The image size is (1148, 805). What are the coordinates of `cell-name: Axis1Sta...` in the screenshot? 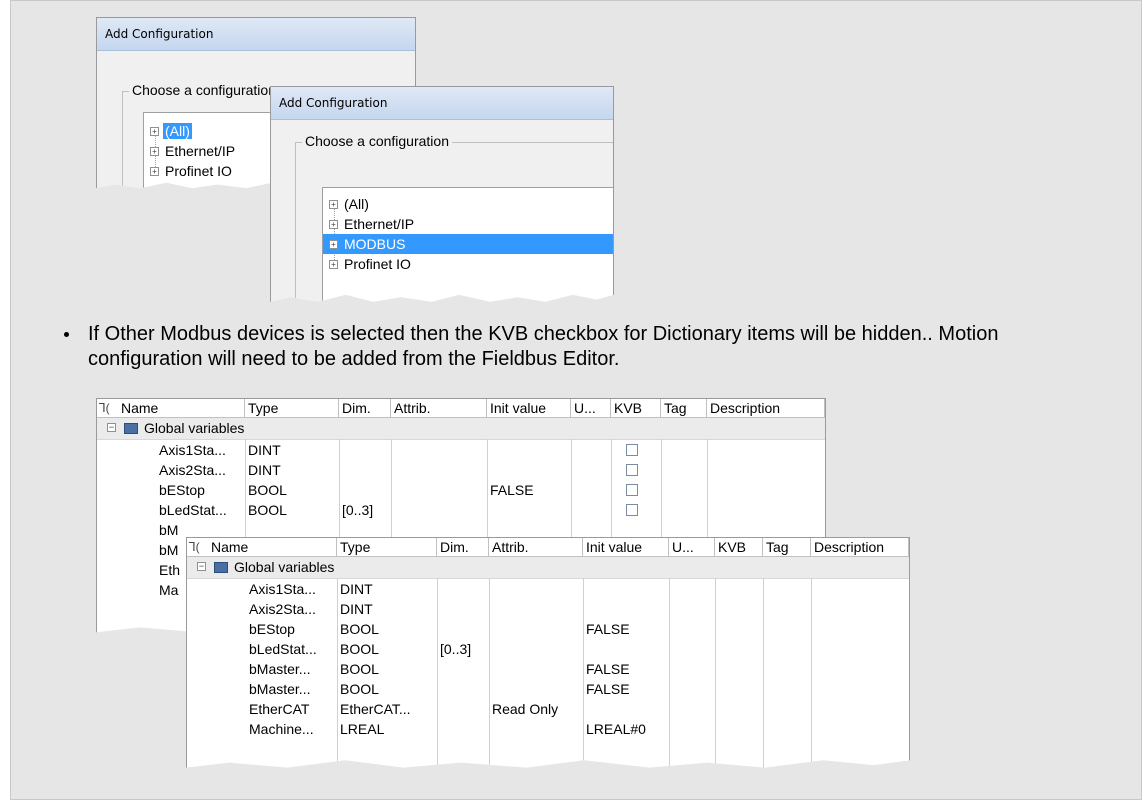 It's located at (192, 450).